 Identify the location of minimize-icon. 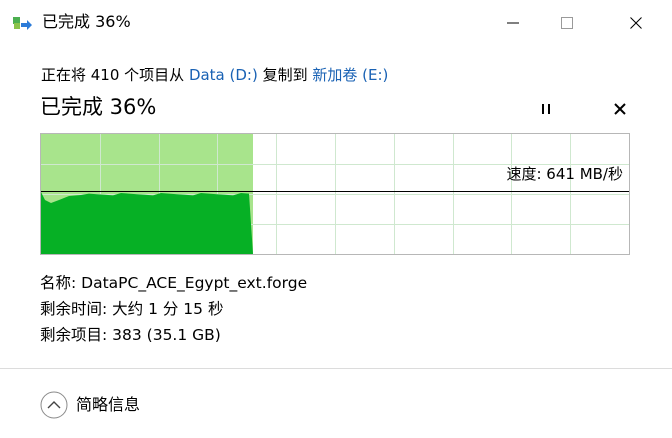
(513, 23).